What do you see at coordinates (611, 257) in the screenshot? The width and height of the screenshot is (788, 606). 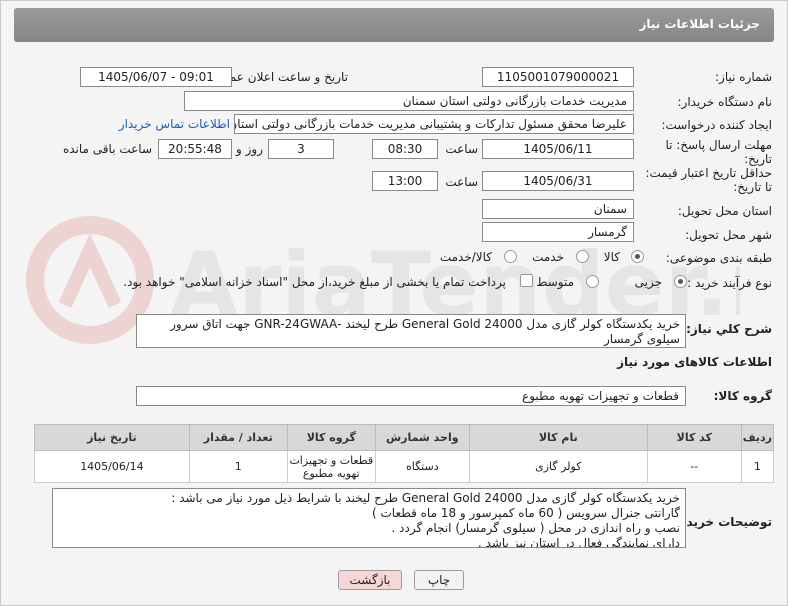 I see `category-option-goods: کالا` at bounding box center [611, 257].